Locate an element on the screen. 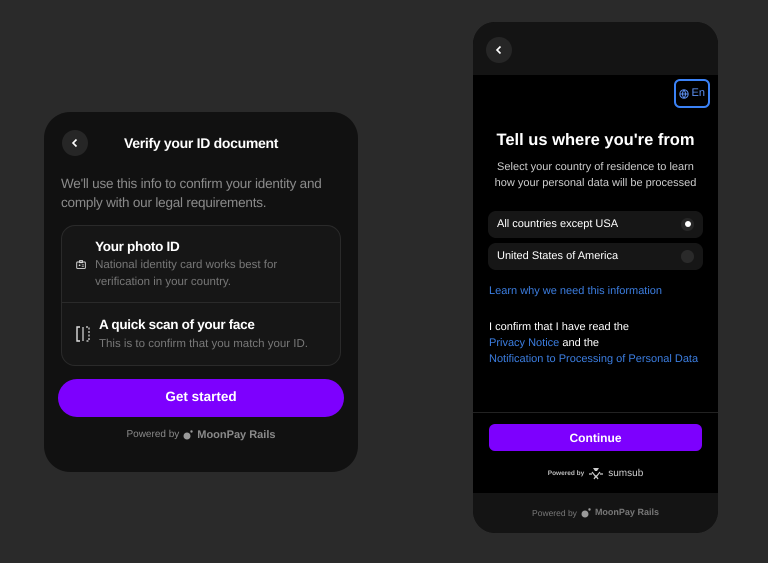 The image size is (768, 563). face-scan-icon is located at coordinates (83, 334).